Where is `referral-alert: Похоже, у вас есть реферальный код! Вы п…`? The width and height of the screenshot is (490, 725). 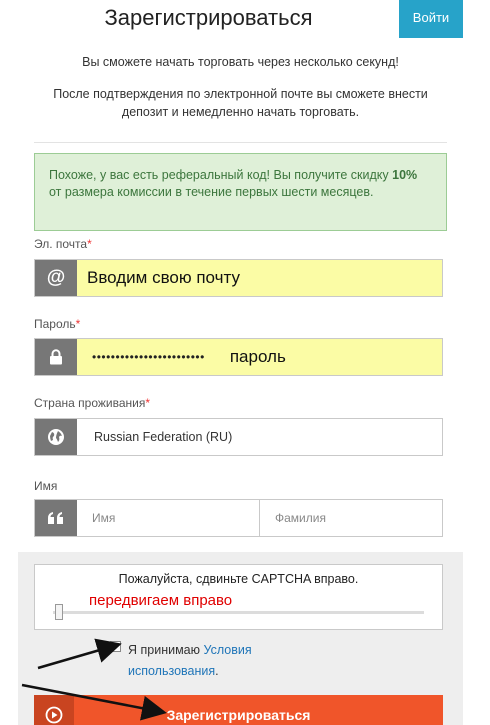
referral-alert: Похоже, у вас есть реферальный код! Вы п… is located at coordinates (240, 192).